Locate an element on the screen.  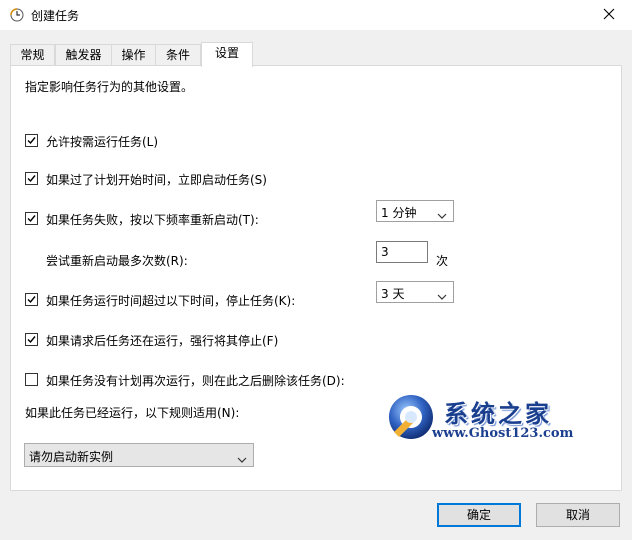
cancel-button: 取消 is located at coordinates (578, 515).